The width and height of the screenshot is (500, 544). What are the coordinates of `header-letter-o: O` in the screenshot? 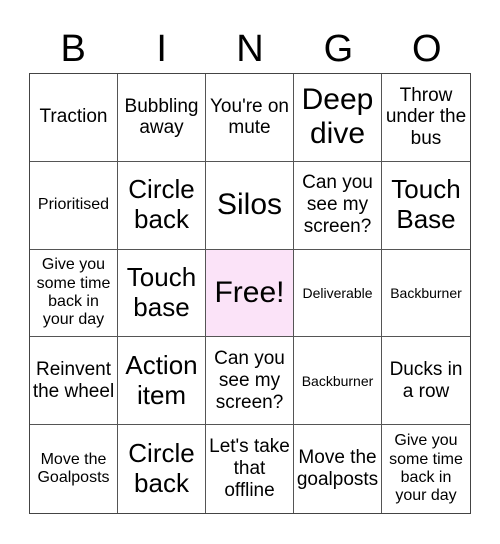 It's located at (427, 49).